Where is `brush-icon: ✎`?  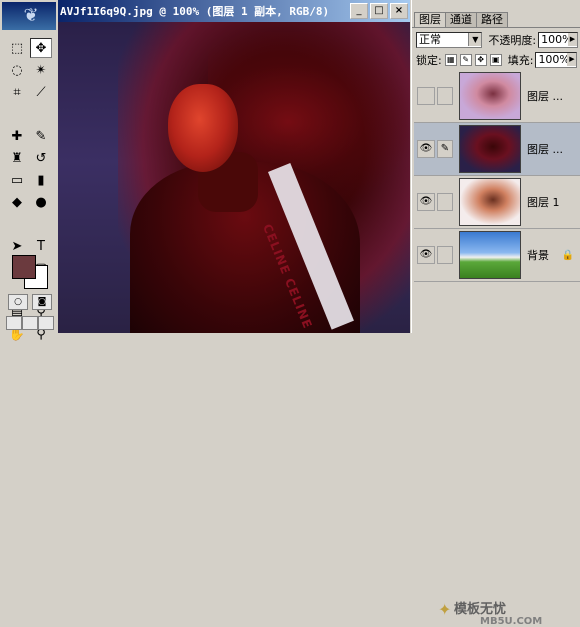 brush-icon: ✎ is located at coordinates (445, 149).